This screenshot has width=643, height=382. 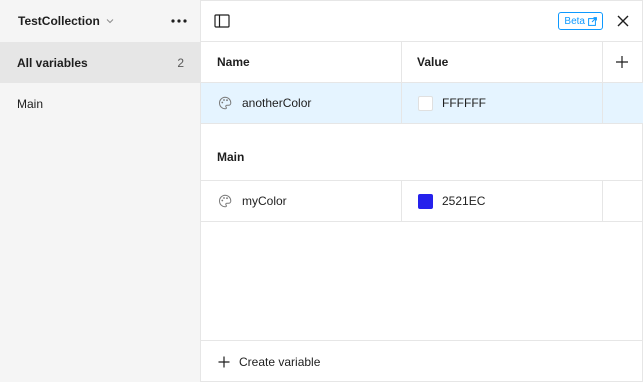 What do you see at coordinates (179, 21) in the screenshot?
I see `more-options-icon` at bounding box center [179, 21].